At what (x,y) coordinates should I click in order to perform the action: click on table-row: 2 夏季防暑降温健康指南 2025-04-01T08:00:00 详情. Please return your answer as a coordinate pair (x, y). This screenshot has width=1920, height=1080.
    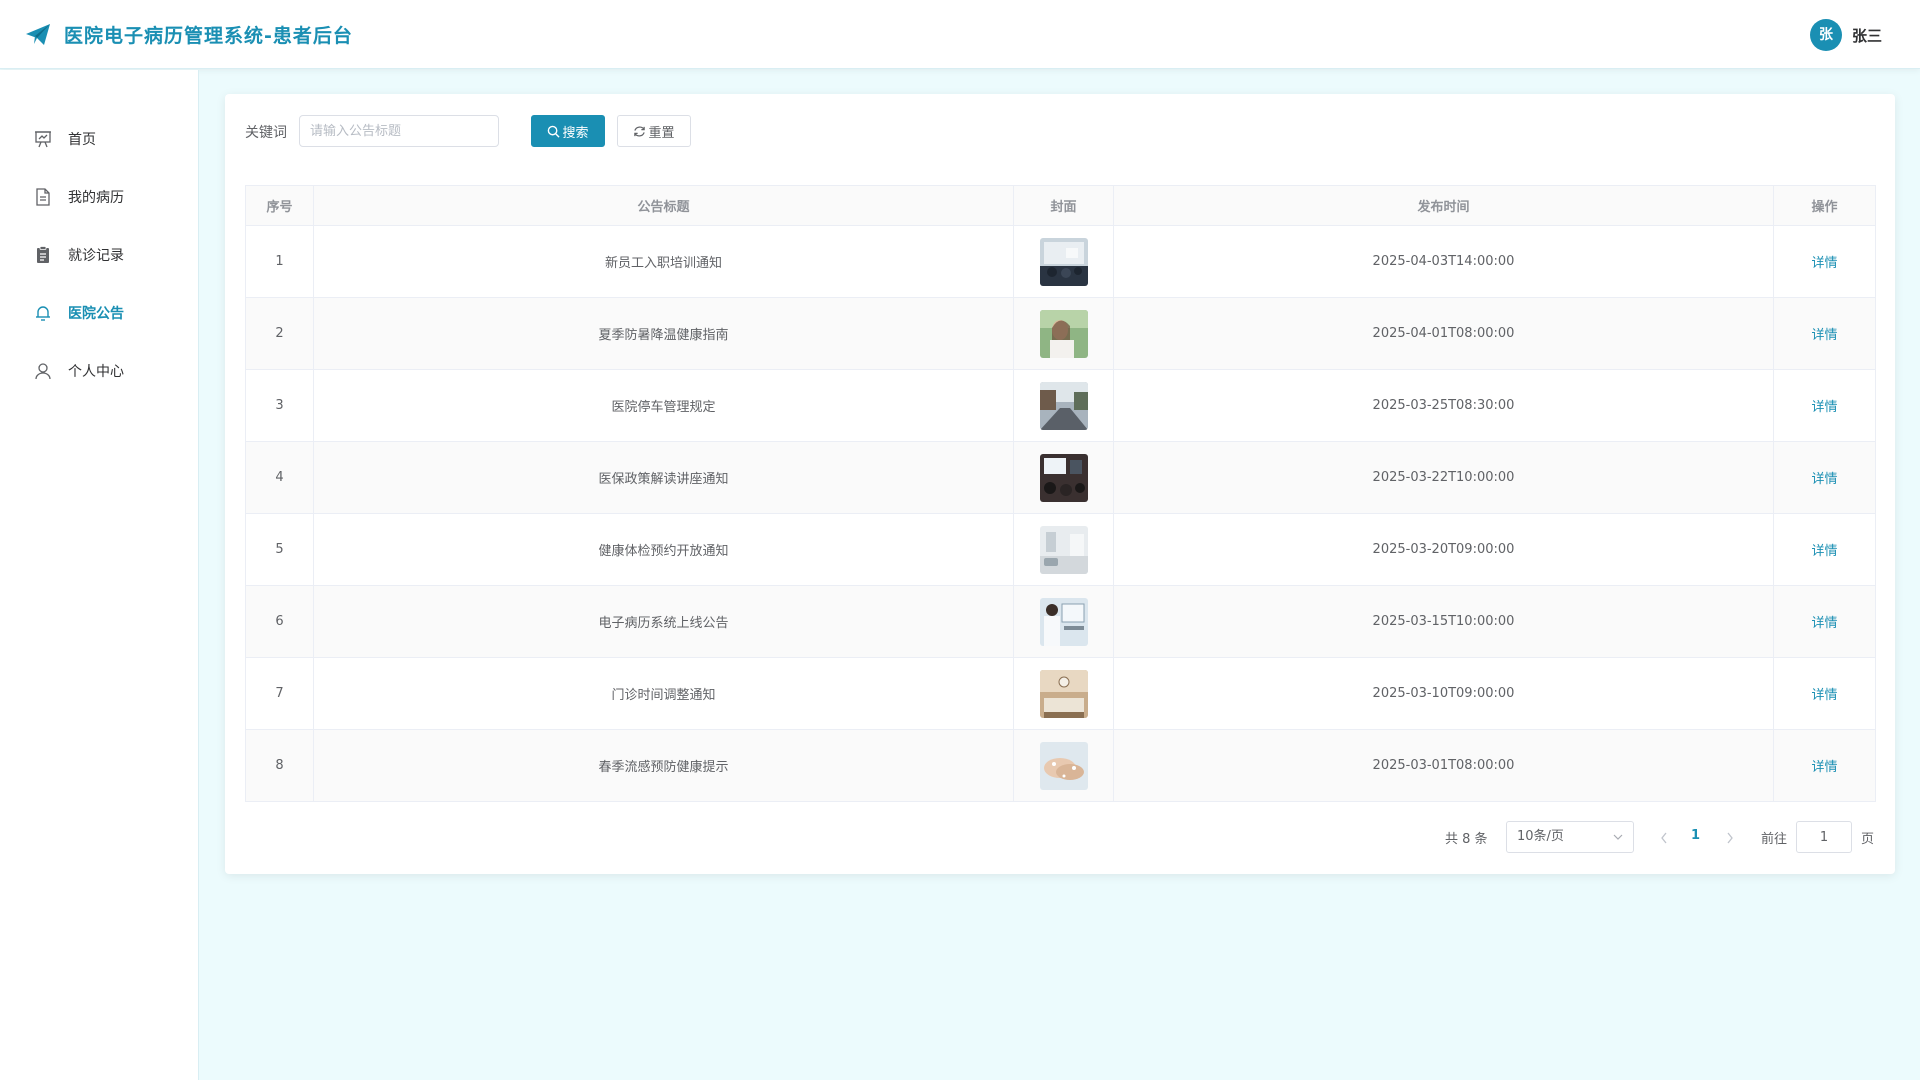
    Looking at the image, I should click on (1060, 333).